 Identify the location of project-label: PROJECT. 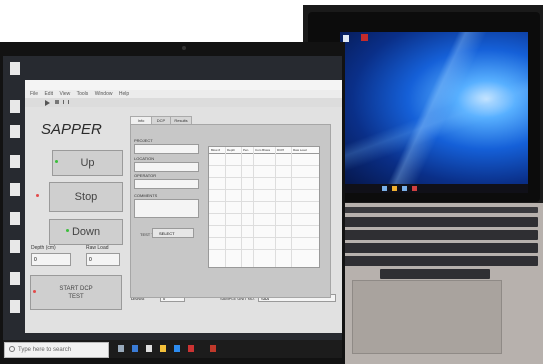
(143, 140).